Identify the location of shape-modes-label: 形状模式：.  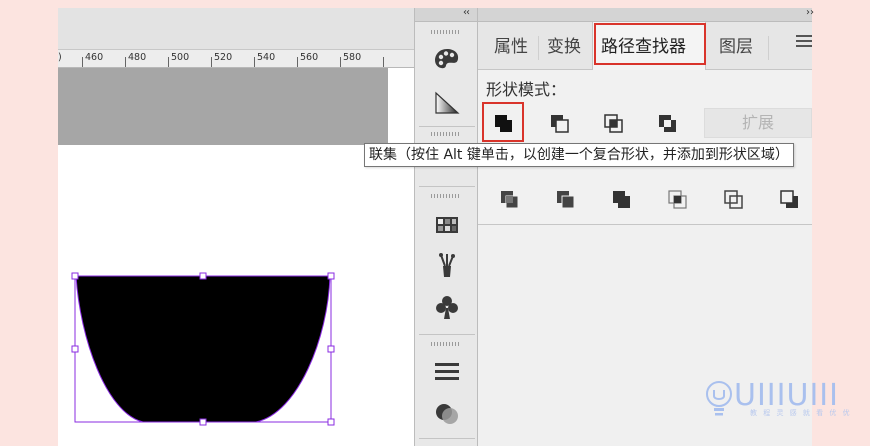
(526, 89).